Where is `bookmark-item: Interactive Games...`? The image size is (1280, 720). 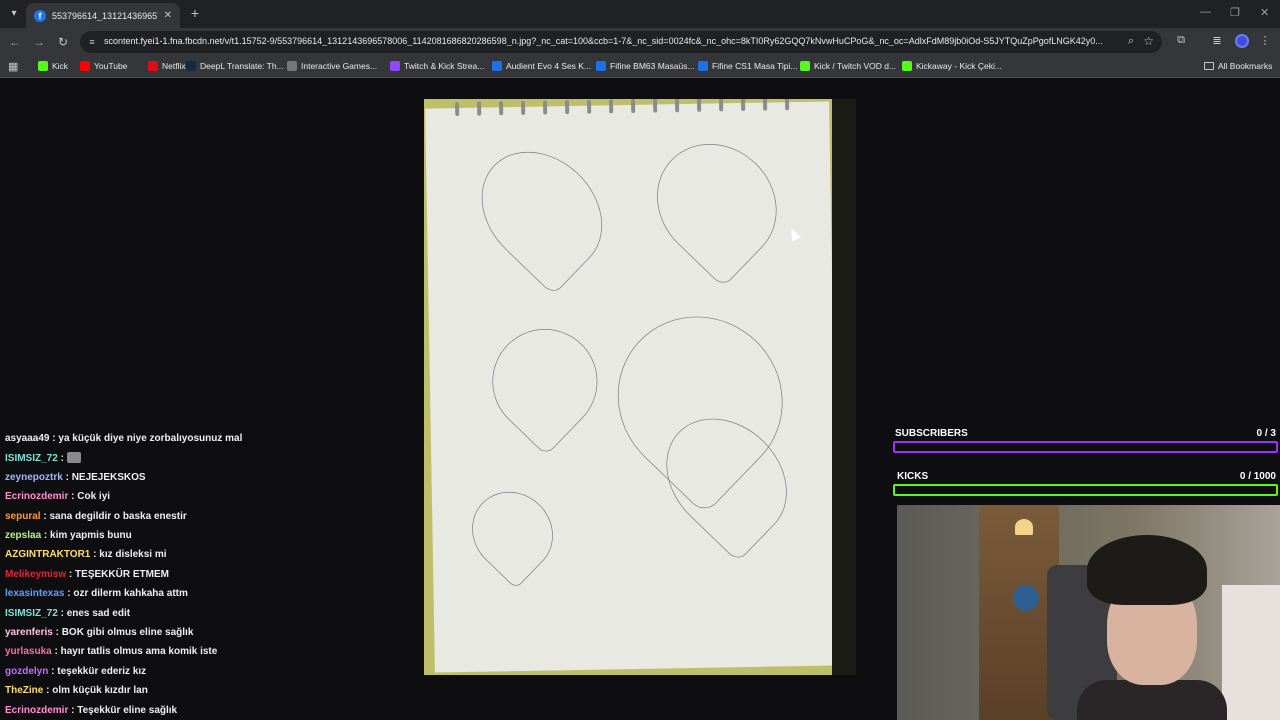
bookmark-item: Interactive Games... is located at coordinates (332, 66).